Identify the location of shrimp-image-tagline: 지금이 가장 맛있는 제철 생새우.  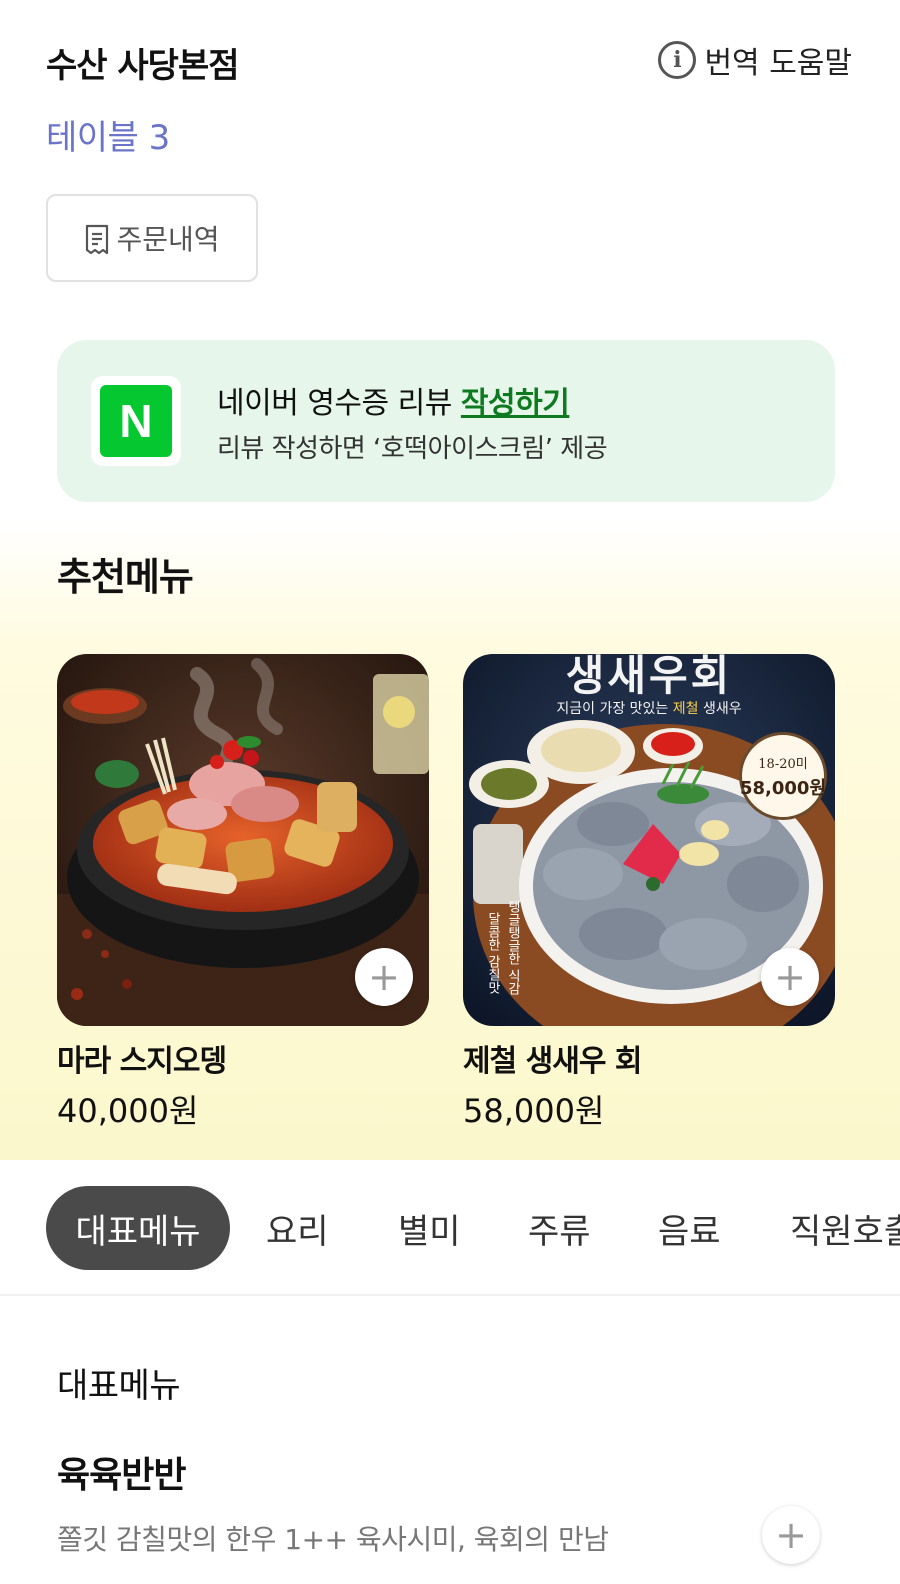
(649, 708).